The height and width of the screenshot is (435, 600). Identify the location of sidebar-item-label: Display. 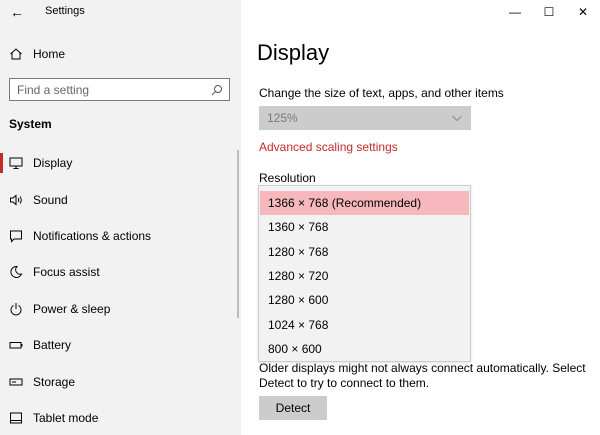
(53, 163).